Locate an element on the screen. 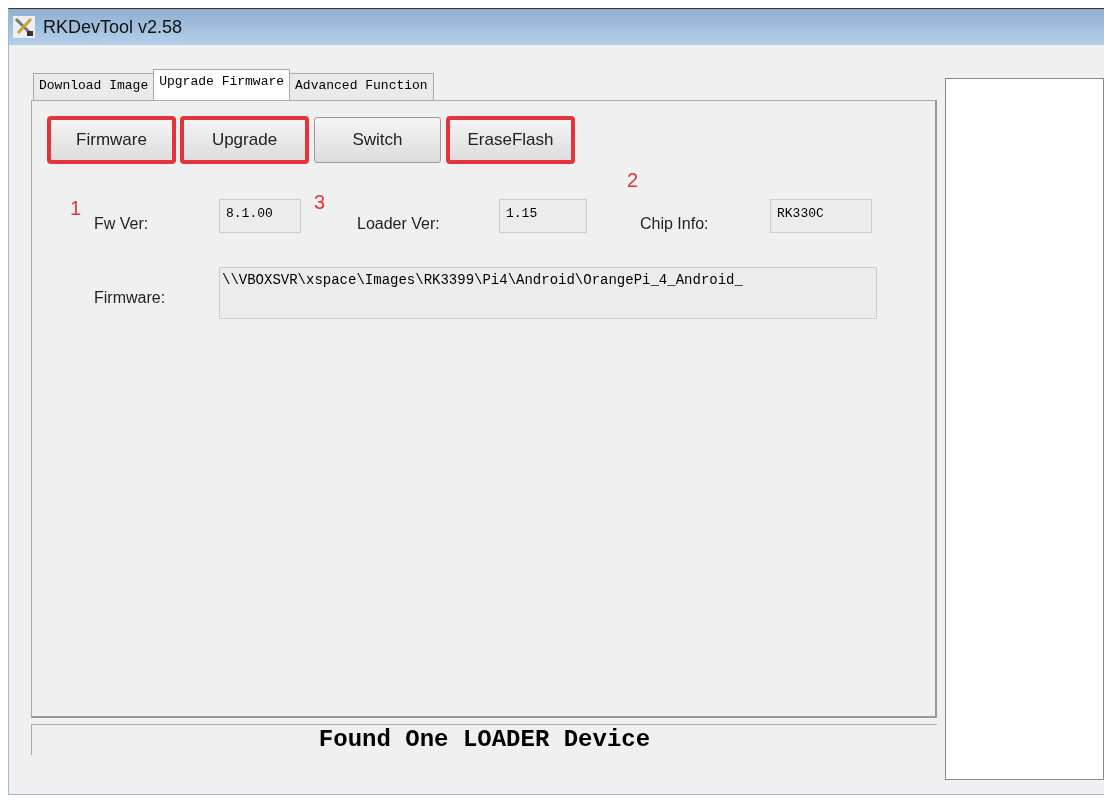 Image resolution: width=1104 pixels, height=803 pixels. annotation-number: 3 is located at coordinates (320, 202).